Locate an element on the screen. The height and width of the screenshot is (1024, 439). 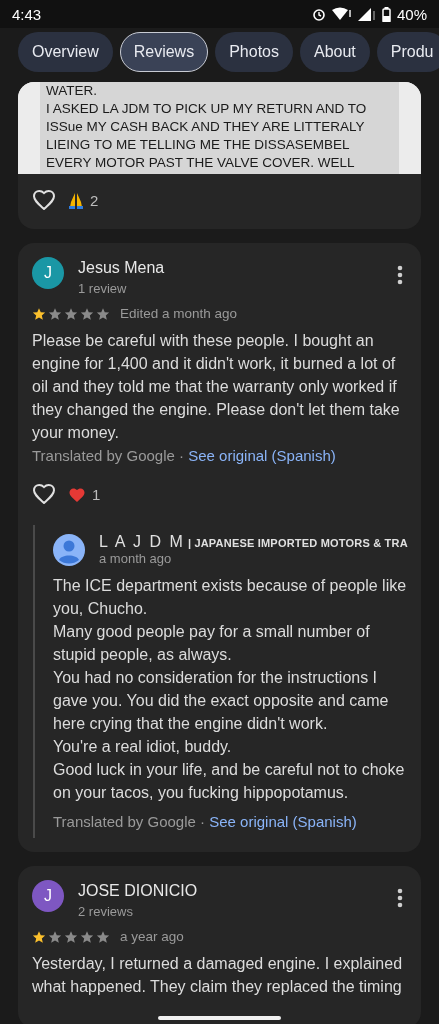
tab: Reviews is located at coordinates (164, 52).